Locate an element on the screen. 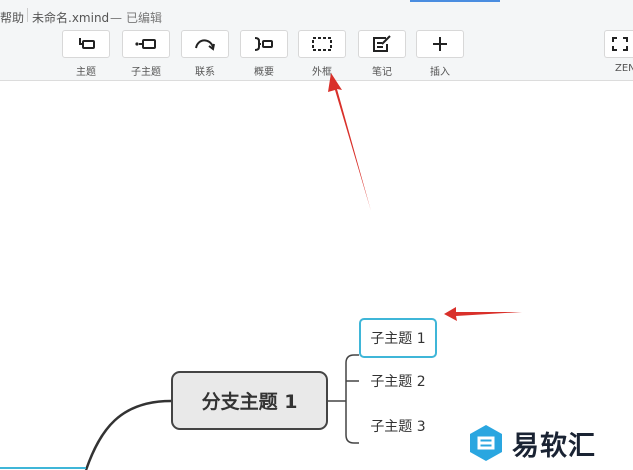  subtopic-icon is located at coordinates (145, 44).